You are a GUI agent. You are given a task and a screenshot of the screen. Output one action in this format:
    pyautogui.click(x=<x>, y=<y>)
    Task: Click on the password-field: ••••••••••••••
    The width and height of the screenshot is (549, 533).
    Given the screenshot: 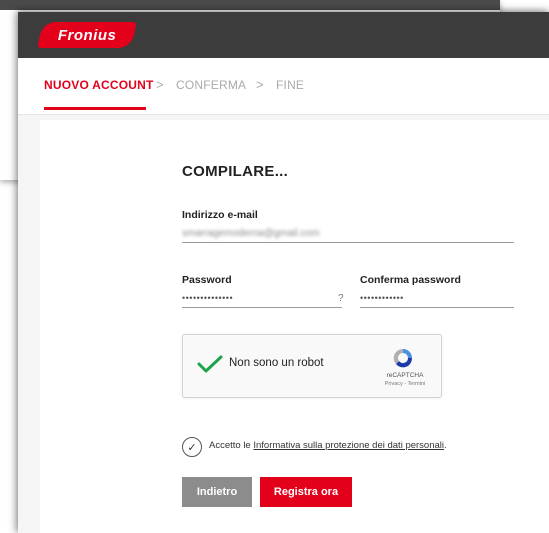 What is the action you would take?
    pyautogui.click(x=262, y=299)
    